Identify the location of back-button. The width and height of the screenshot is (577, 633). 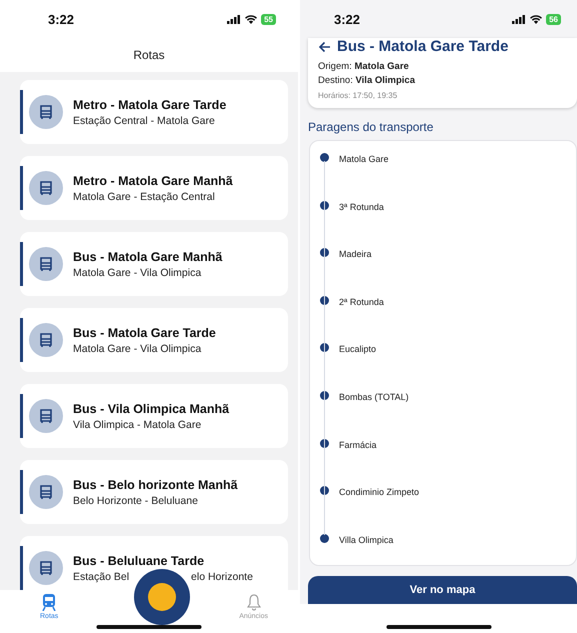
(324, 46).